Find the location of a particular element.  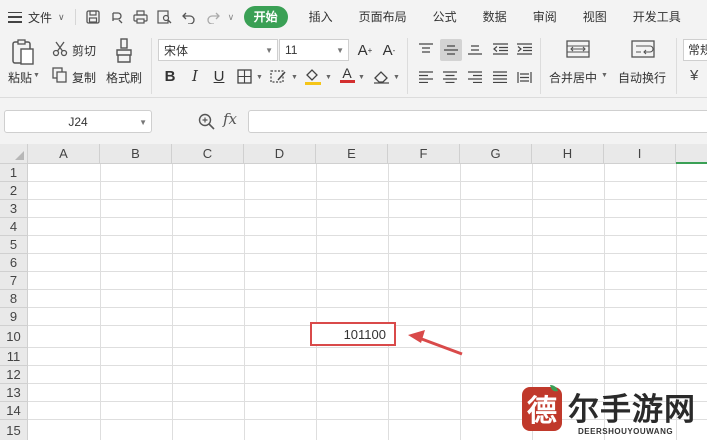

tab-developer: 开发工具 is located at coordinates (657, 17).